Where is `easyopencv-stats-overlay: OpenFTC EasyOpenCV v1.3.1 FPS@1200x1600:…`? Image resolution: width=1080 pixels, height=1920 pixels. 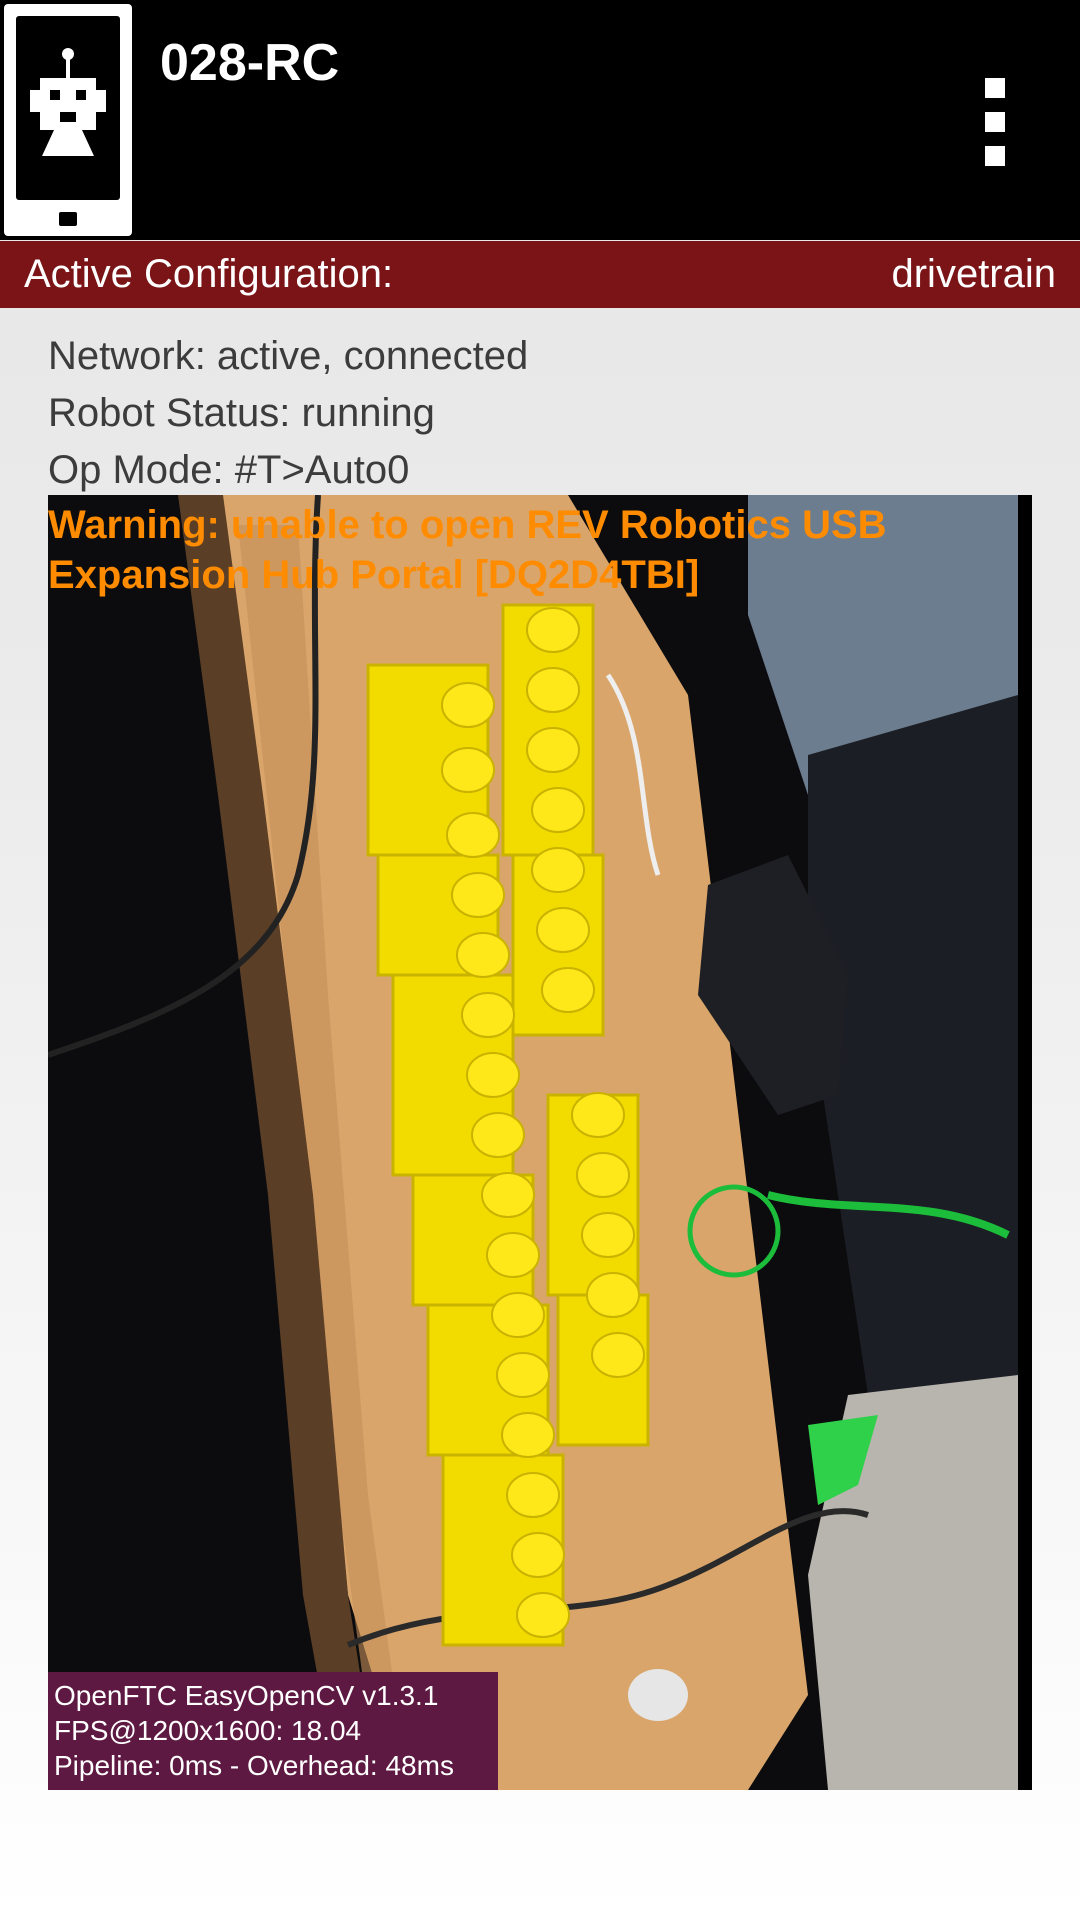
easyopencv-stats-overlay: OpenFTC EasyOpenCV v1.3.1 FPS@1200x1600:… is located at coordinates (273, 1731).